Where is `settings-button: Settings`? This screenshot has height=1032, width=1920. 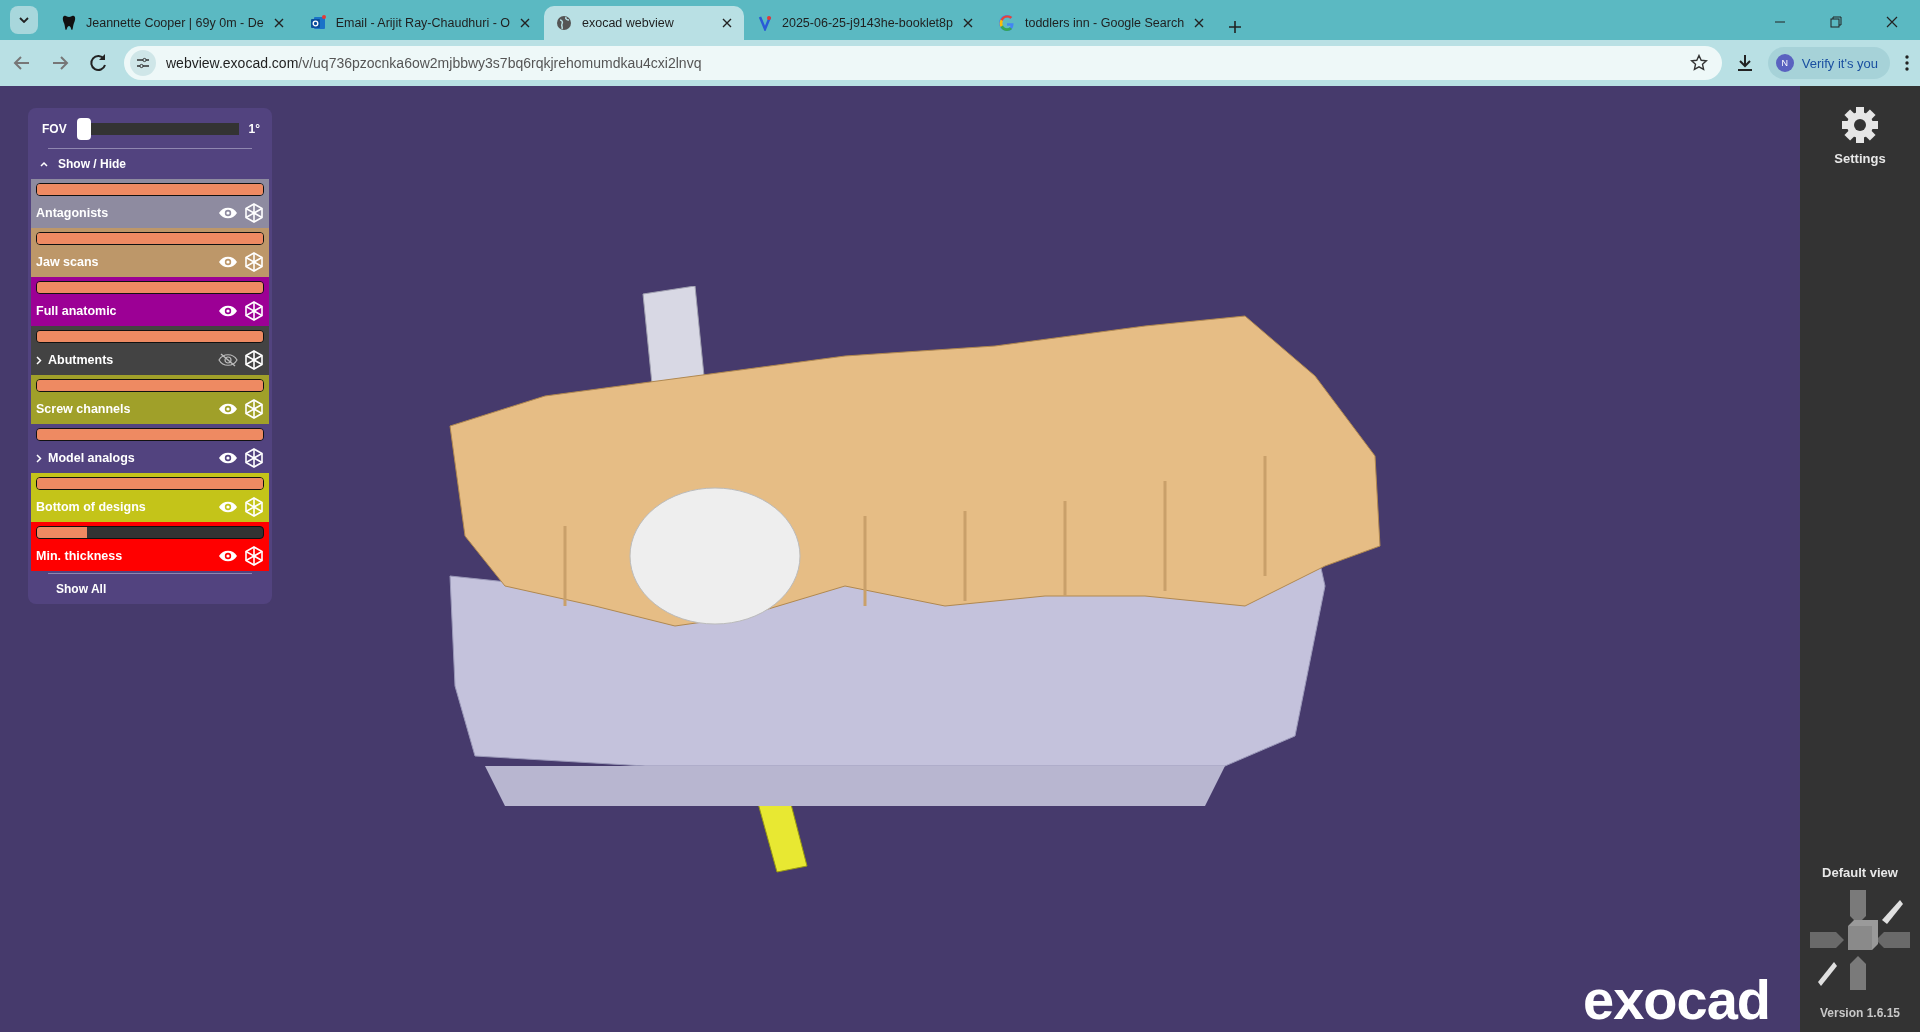 settings-button: Settings is located at coordinates (1860, 135).